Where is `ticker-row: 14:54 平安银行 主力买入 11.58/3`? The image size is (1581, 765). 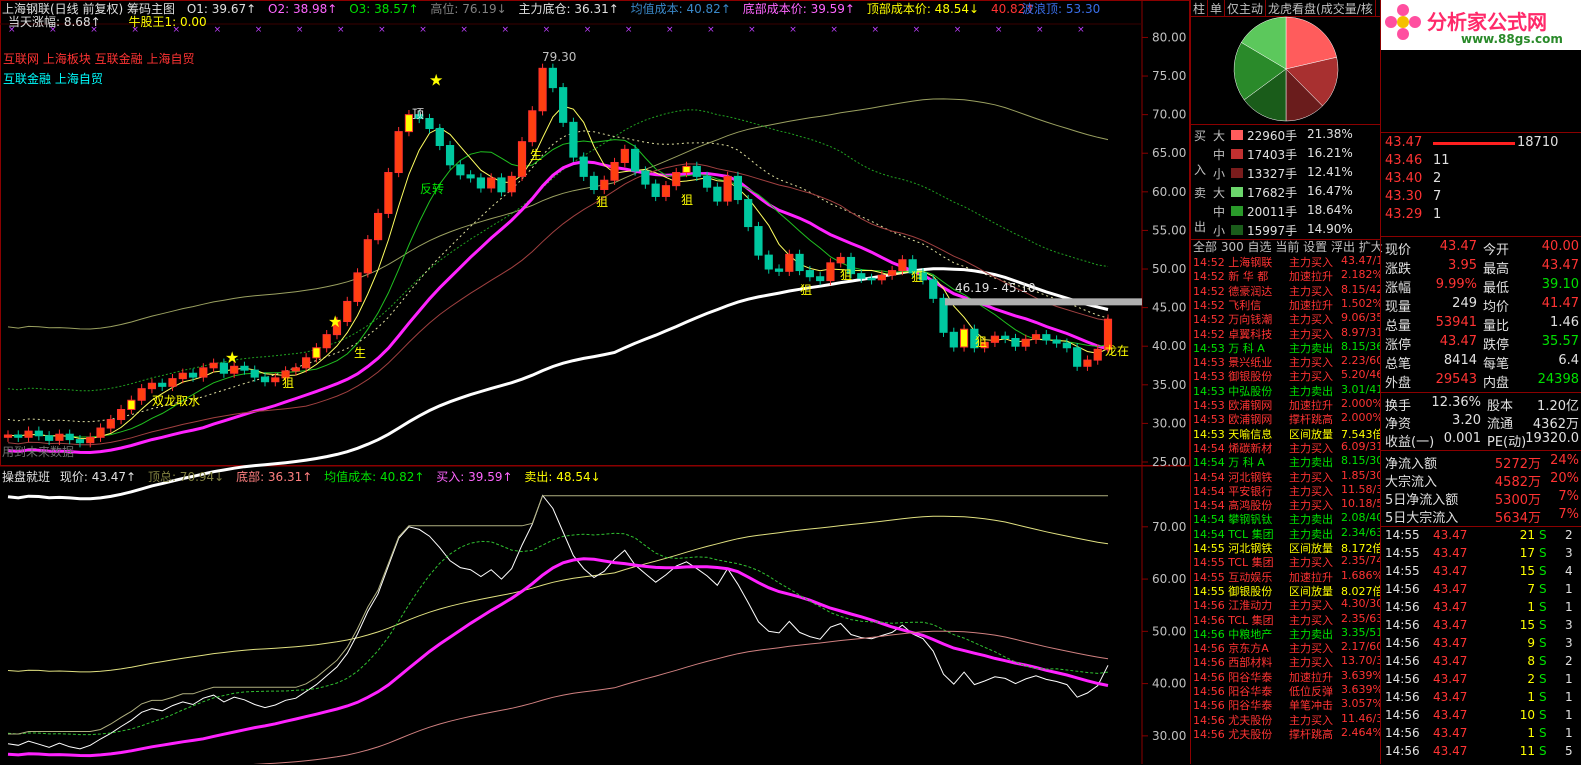
ticker-row: 14:54 平安银行 主力买入 11.58/3 is located at coordinates (1287, 490).